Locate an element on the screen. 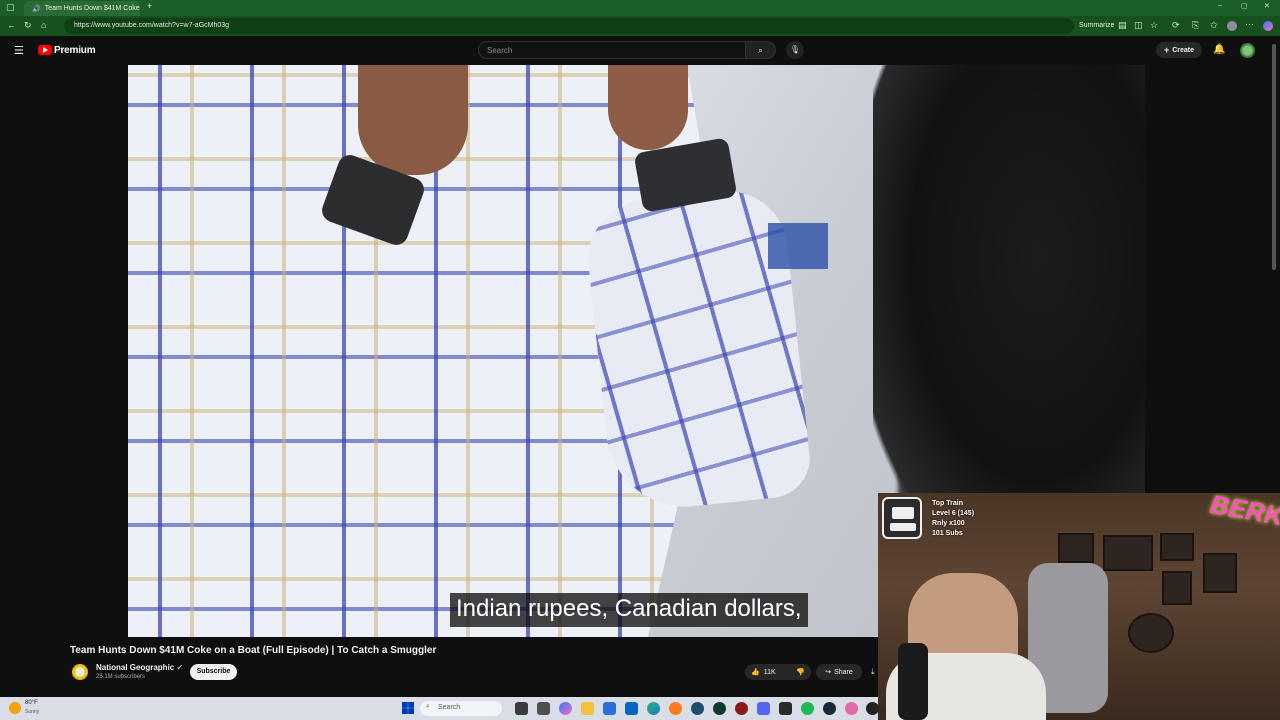 The width and height of the screenshot is (1280, 720). train-window is located at coordinates (903, 513).